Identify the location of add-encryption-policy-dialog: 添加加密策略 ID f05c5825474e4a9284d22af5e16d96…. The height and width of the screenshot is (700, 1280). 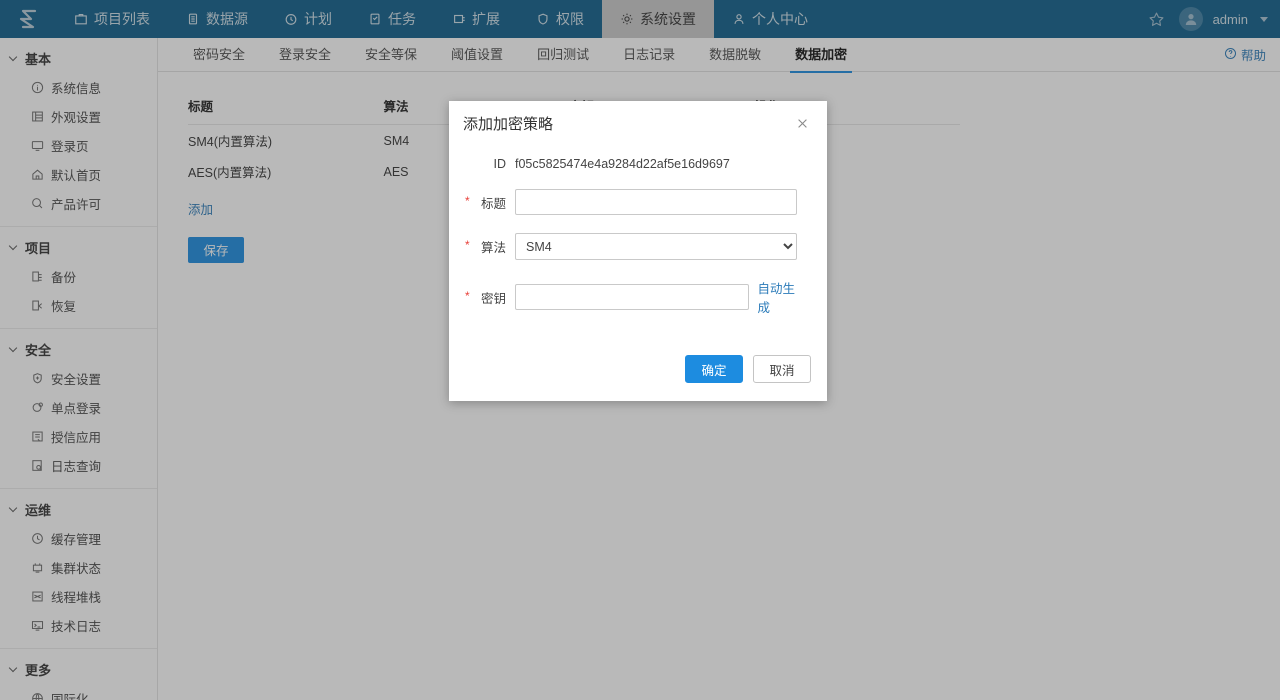
(638, 251).